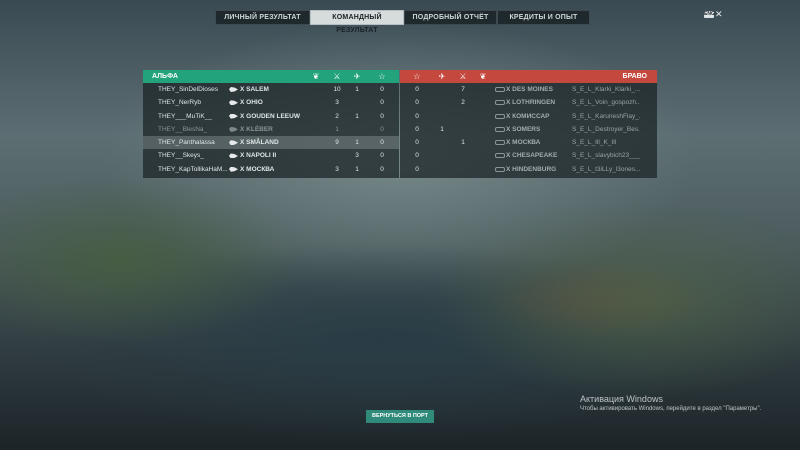  Describe the element at coordinates (621, 399) in the screenshot. I see `watermark-title: Активация Windows` at that location.